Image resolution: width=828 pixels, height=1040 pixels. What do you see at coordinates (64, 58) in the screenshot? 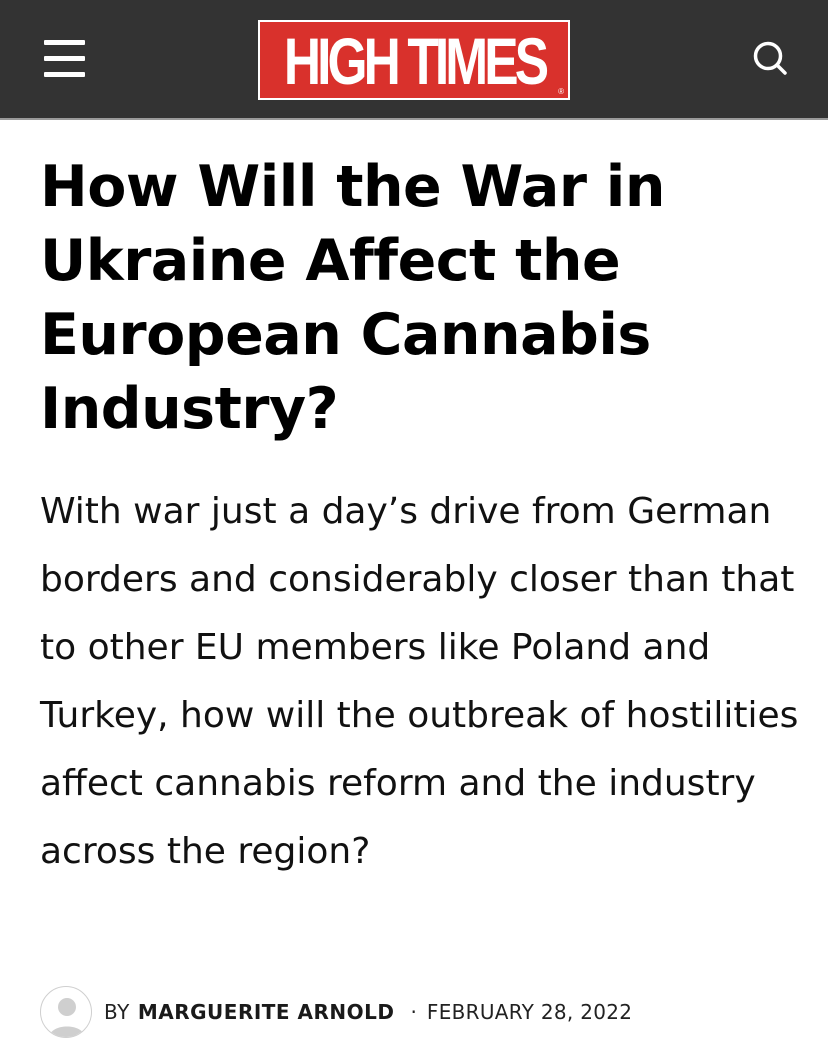
I see `hamburger-menu-icon` at bounding box center [64, 58].